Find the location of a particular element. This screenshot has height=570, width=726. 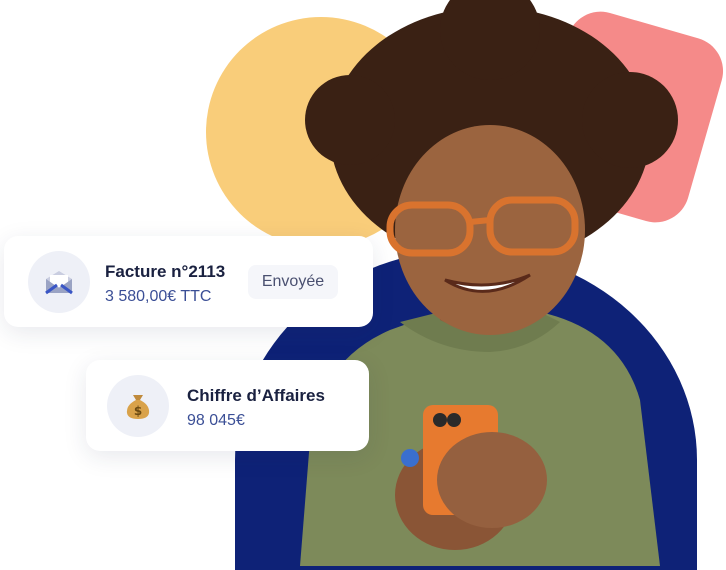

status-badge: Envoyée is located at coordinates (293, 282).